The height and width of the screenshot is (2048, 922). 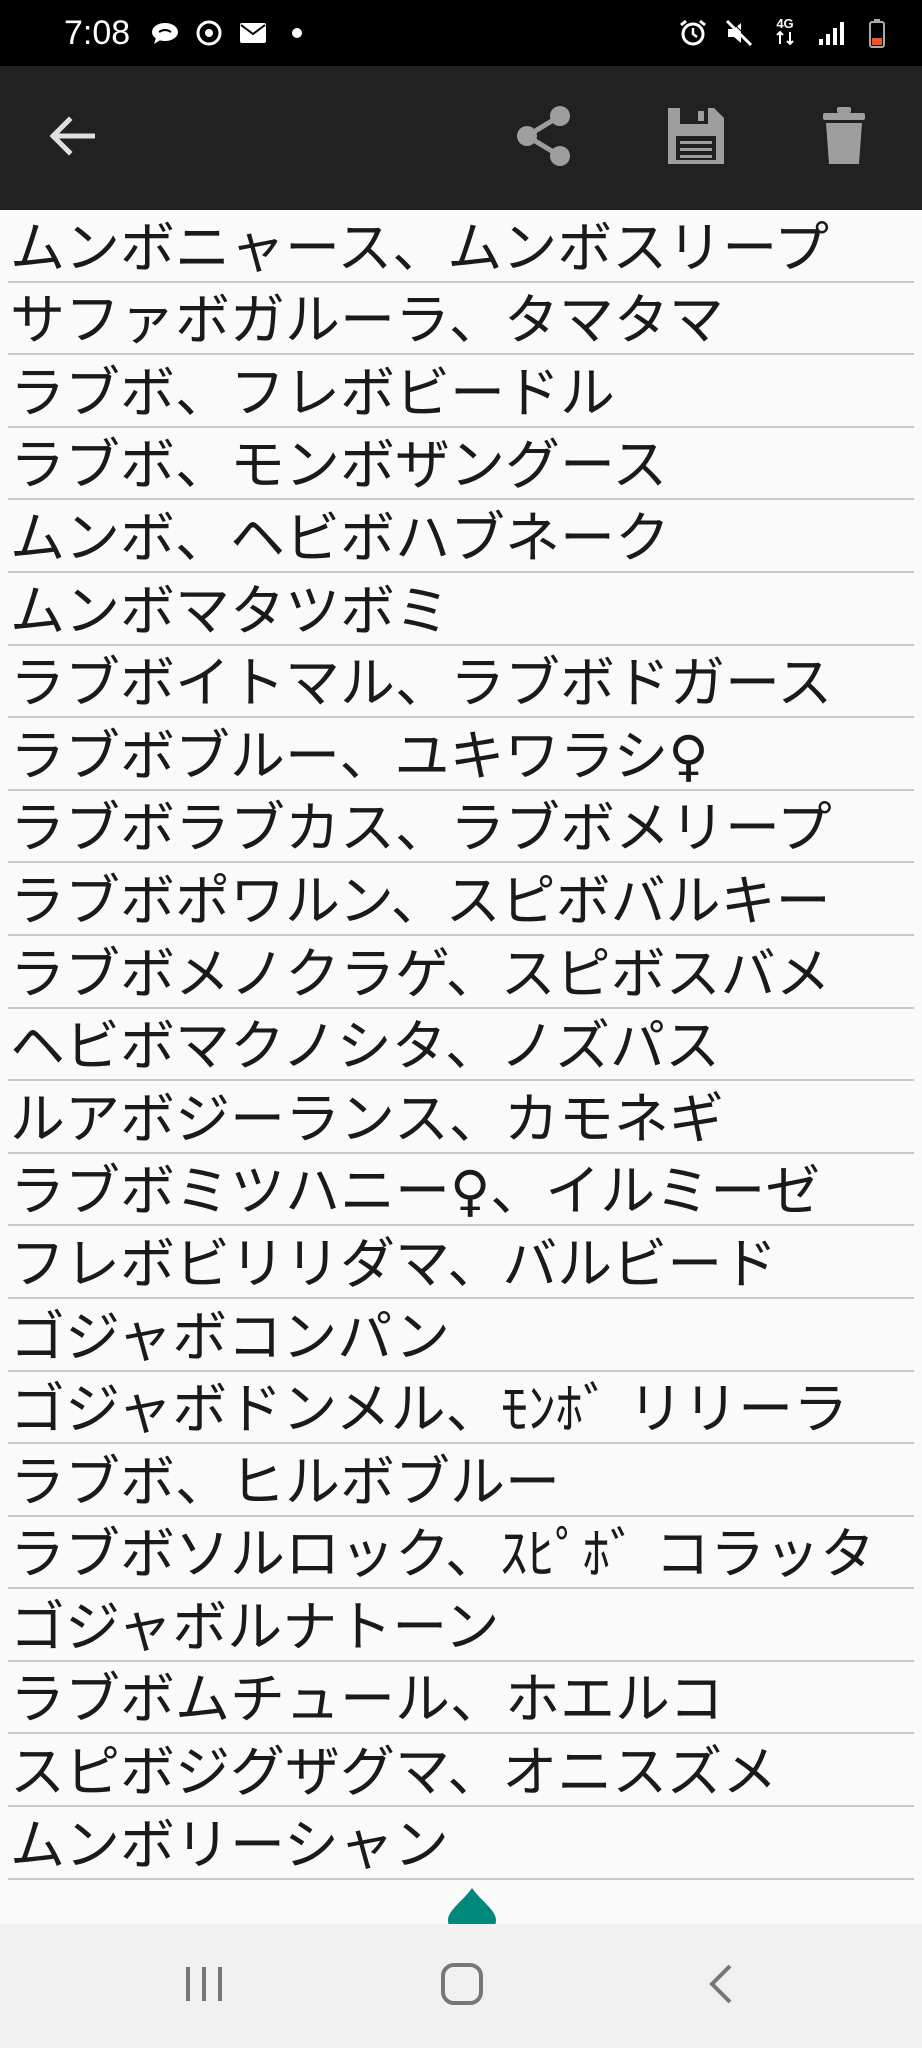 I want to click on app-bar, so click(x=461, y=138).